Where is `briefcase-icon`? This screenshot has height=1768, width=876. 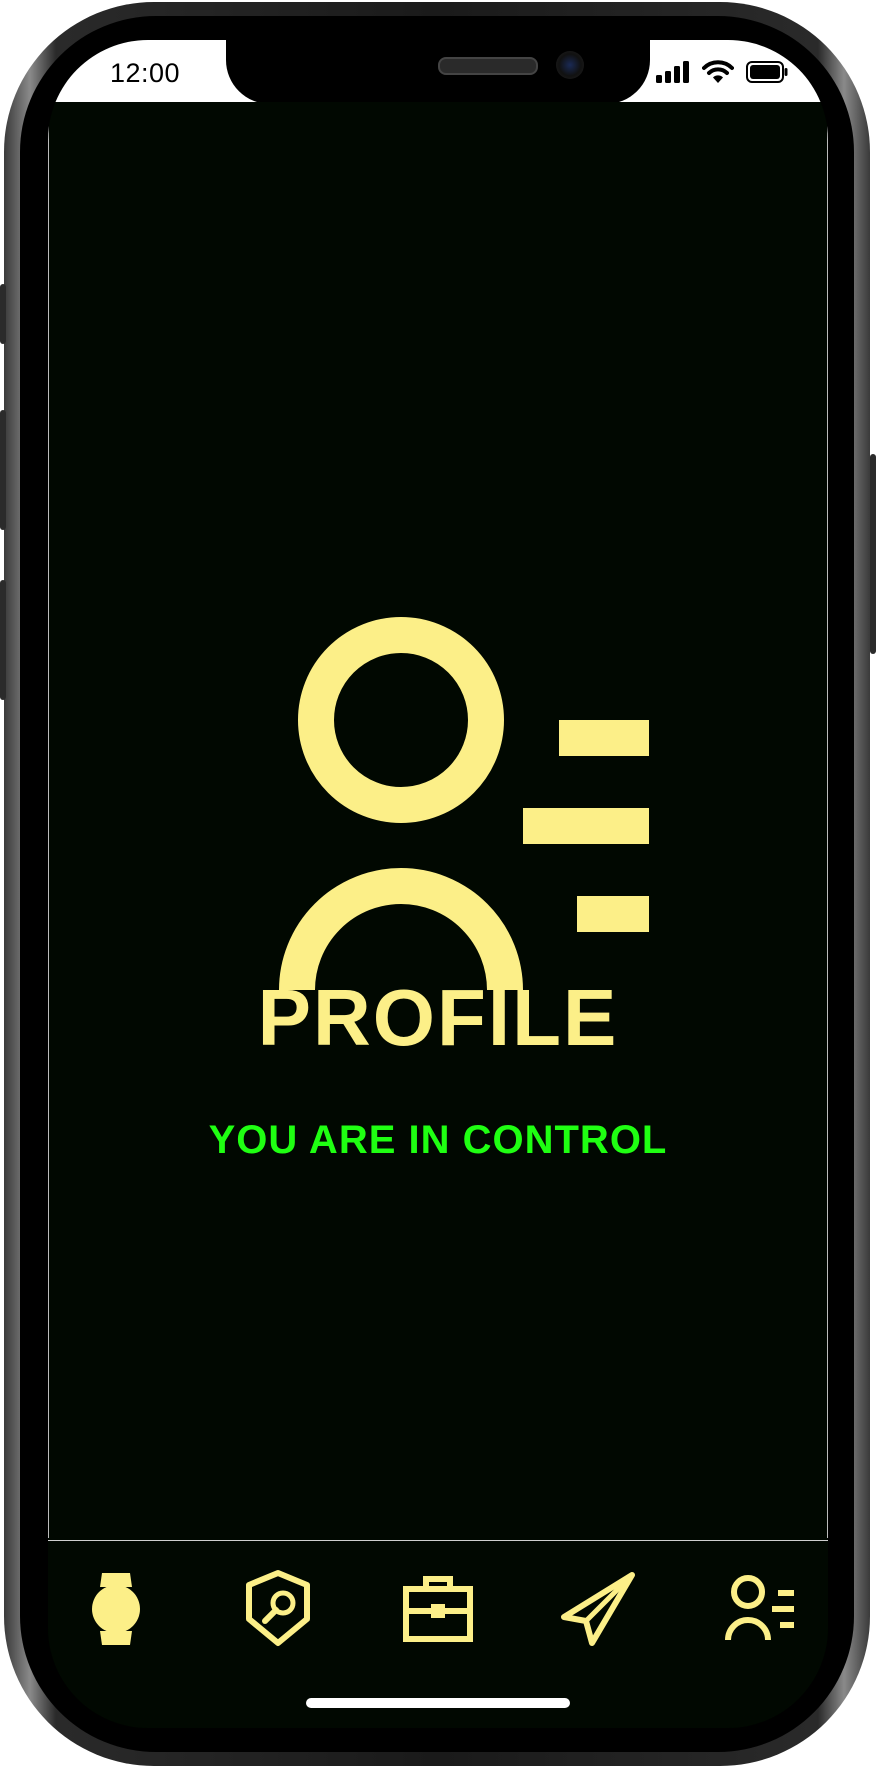
briefcase-icon is located at coordinates (438, 1609).